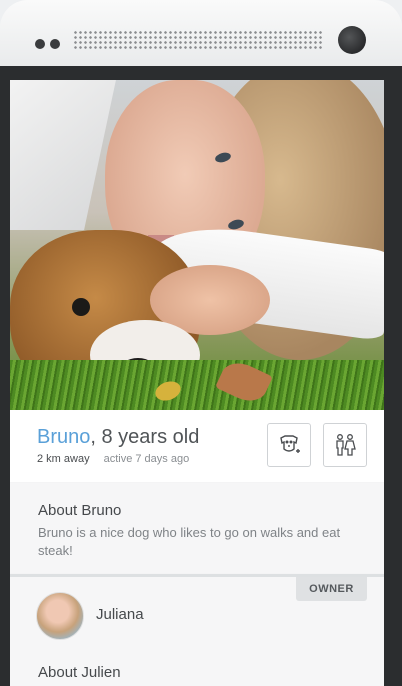 The width and height of the screenshot is (402, 686). What do you see at coordinates (146, 459) in the screenshot?
I see `last-active-label: active 7 days ago` at bounding box center [146, 459].